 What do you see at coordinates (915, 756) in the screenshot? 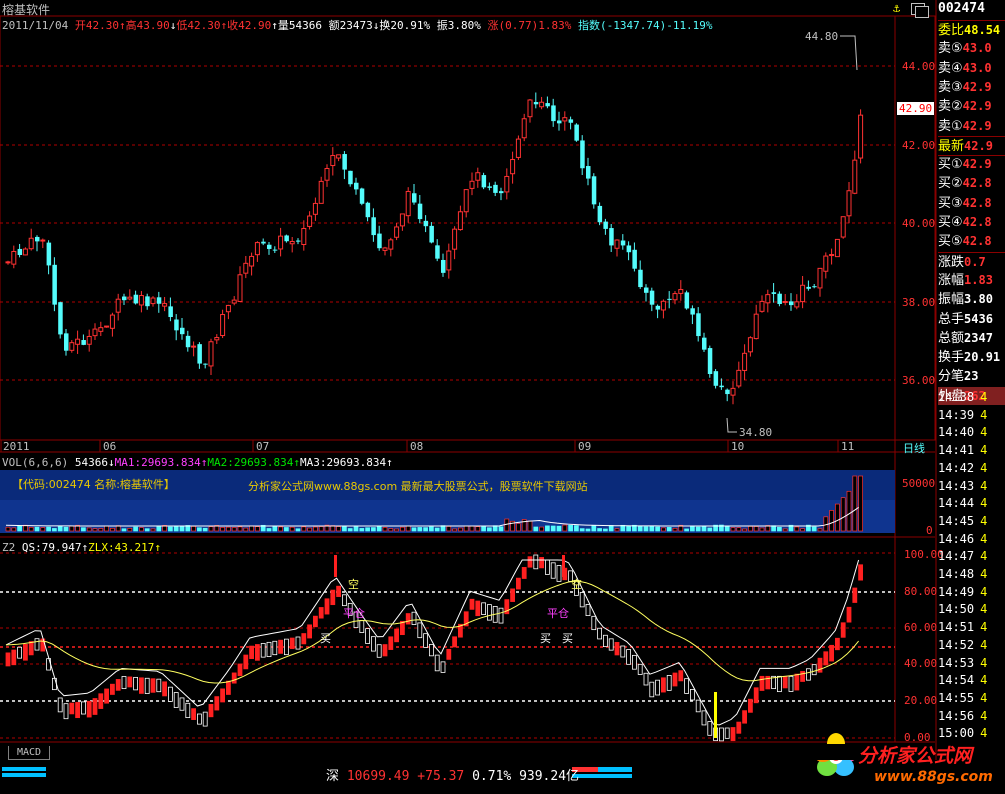
I see `watermark-brand: 分析家公式网` at bounding box center [915, 756].